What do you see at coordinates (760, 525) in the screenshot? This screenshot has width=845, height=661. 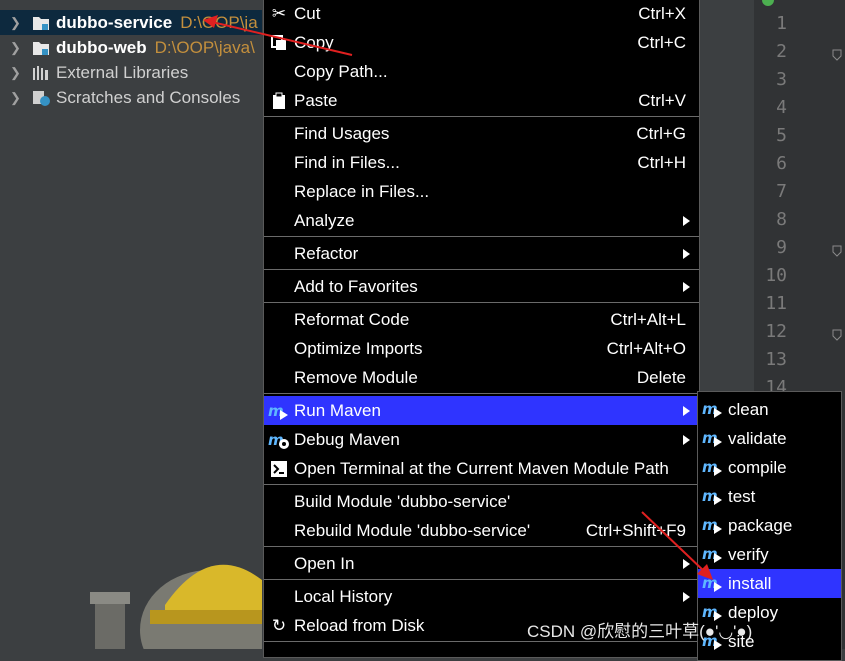 I see `submenu-item-label: package` at bounding box center [760, 525].